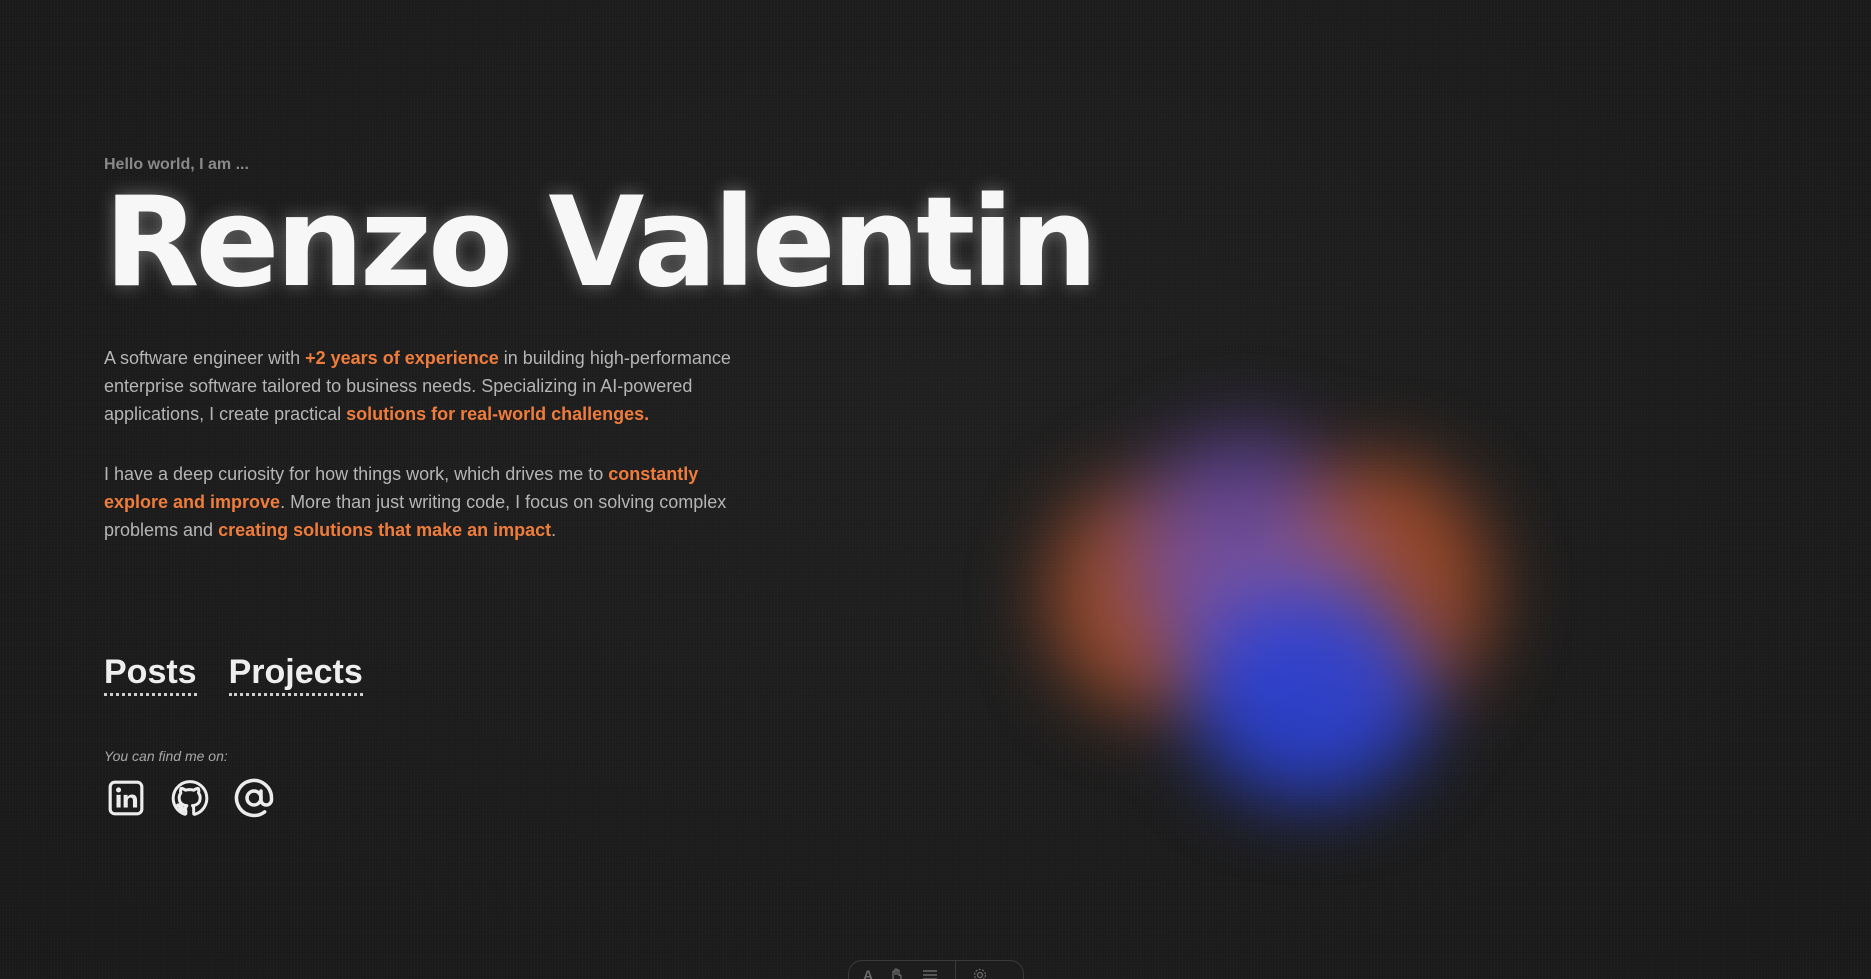 The width and height of the screenshot is (1871, 979). What do you see at coordinates (295, 674) in the screenshot?
I see `projects-link: Projects` at bounding box center [295, 674].